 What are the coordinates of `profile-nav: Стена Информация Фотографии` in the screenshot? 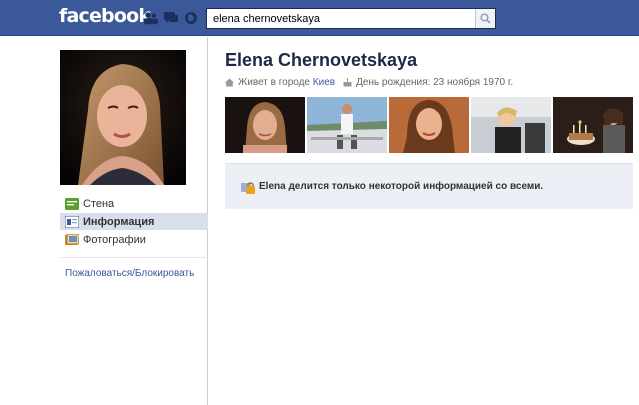 It's located at (134, 222).